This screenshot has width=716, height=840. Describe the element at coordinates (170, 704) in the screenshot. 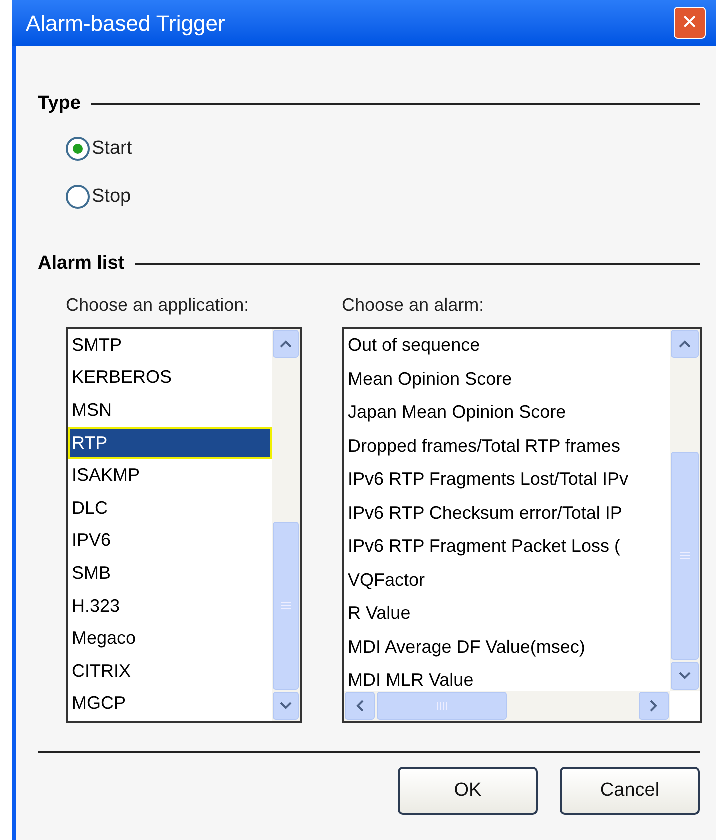

I see `list-item: MGCP` at that location.